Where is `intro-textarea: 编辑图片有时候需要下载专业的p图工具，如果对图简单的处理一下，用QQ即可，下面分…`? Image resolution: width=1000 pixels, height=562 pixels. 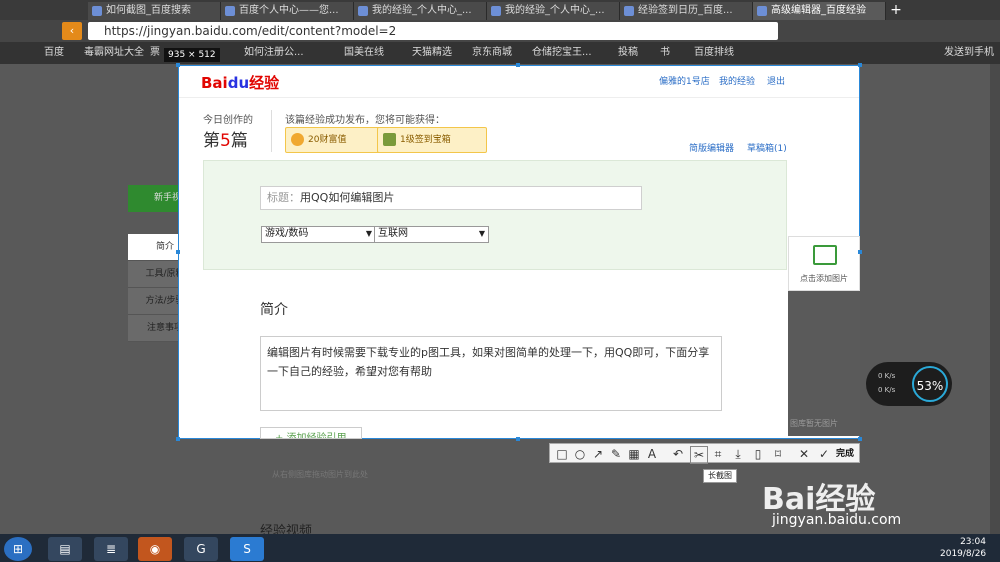
intro-textarea: 编辑图片有时候需要下载专业的p图工具，如果对图简单的处理一下，用QQ即可，下面分… is located at coordinates (491, 373).